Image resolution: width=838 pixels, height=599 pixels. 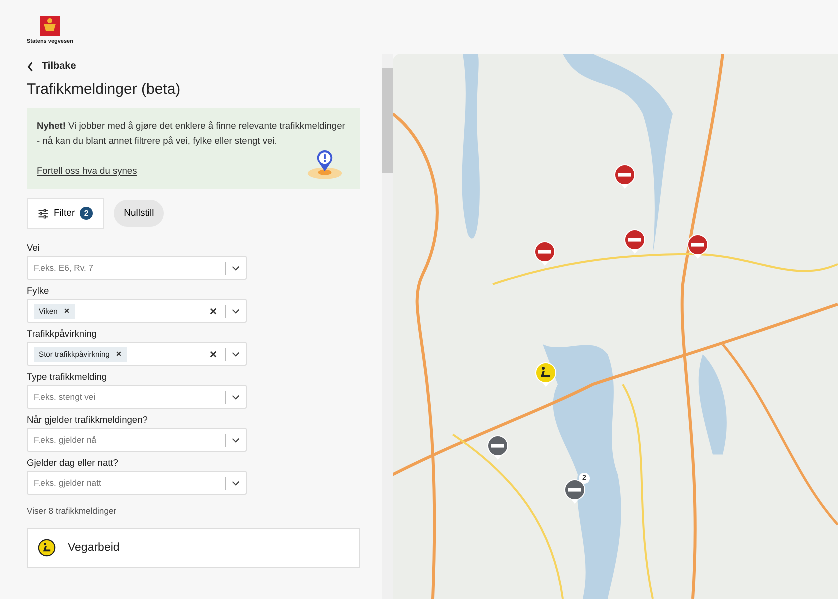 What do you see at coordinates (137, 397) in the screenshot?
I see `select-field: F.eks. stengt vei` at bounding box center [137, 397].